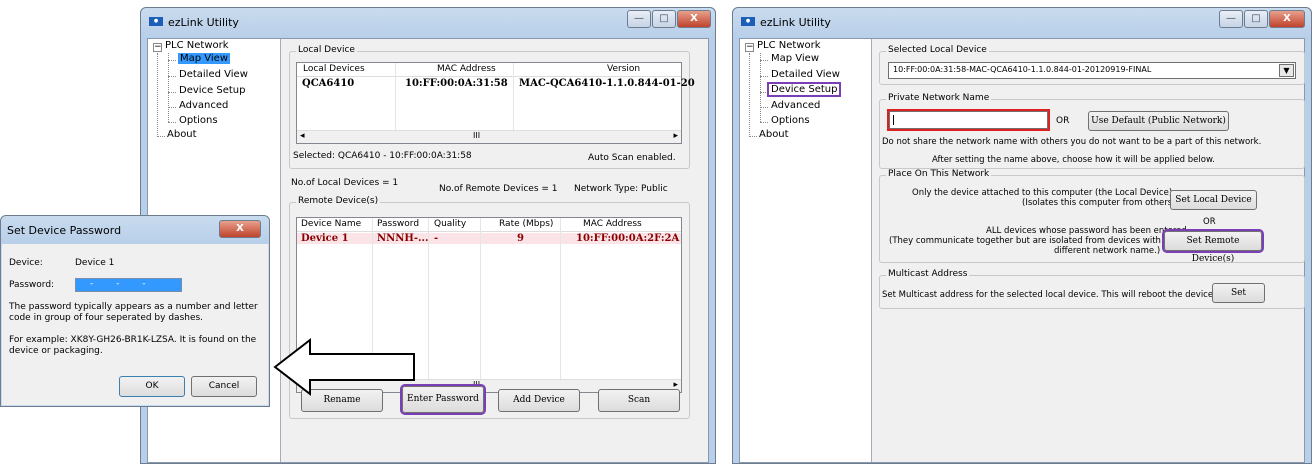 Image resolution: width=1316 pixels, height=464 pixels. Describe the element at coordinates (152, 386) in the screenshot. I see `ok-button: OK` at that location.